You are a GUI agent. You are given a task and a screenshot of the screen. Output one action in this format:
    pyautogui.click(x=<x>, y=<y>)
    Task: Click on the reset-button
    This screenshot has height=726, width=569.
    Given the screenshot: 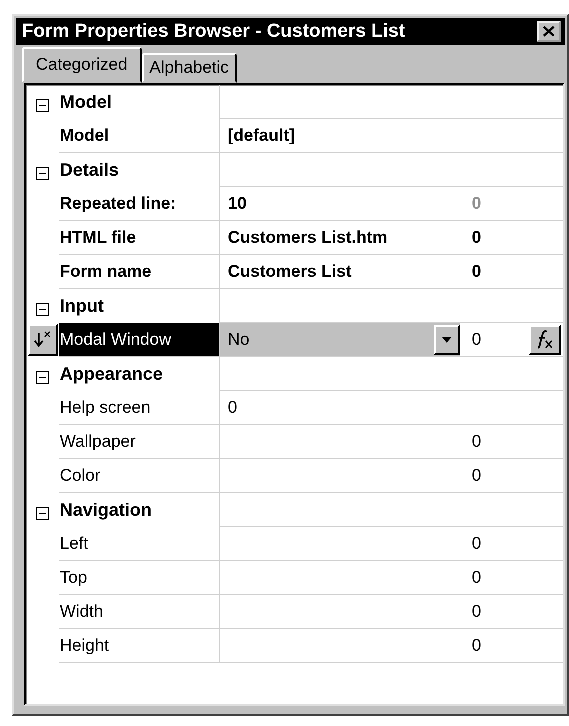 What is the action you would take?
    pyautogui.click(x=43, y=340)
    